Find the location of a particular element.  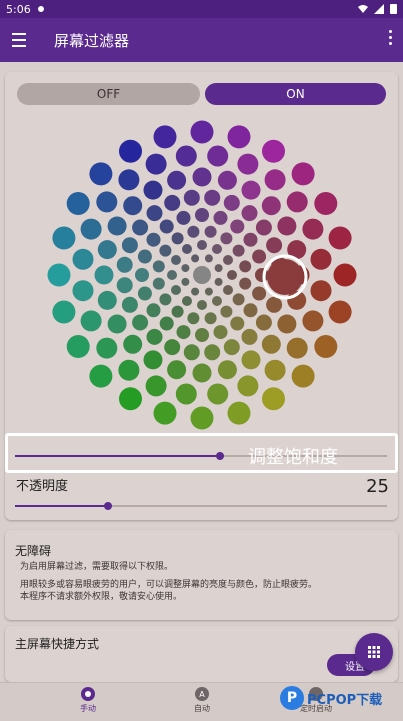

menu-icon is located at coordinates (23, 40).